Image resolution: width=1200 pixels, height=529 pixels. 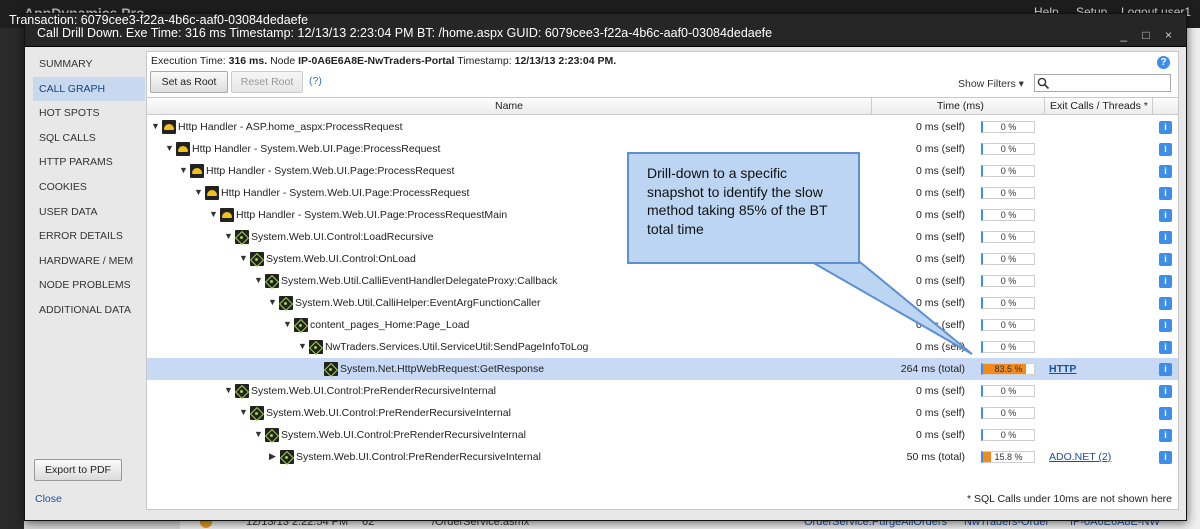 What do you see at coordinates (89, 113) in the screenshot?
I see `sidebar-item-hot-spots: HOT SPOTS` at bounding box center [89, 113].